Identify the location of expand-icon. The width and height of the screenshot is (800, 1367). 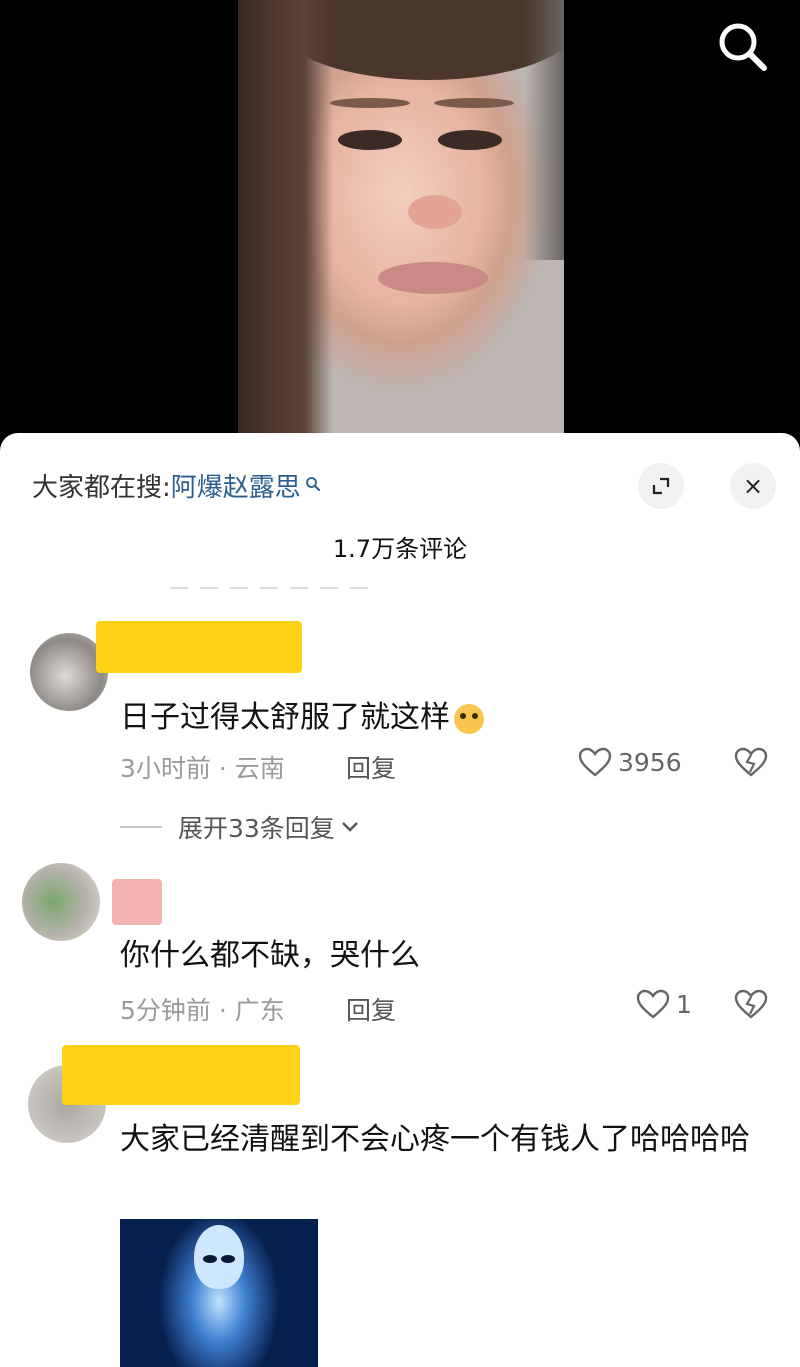
(661, 486).